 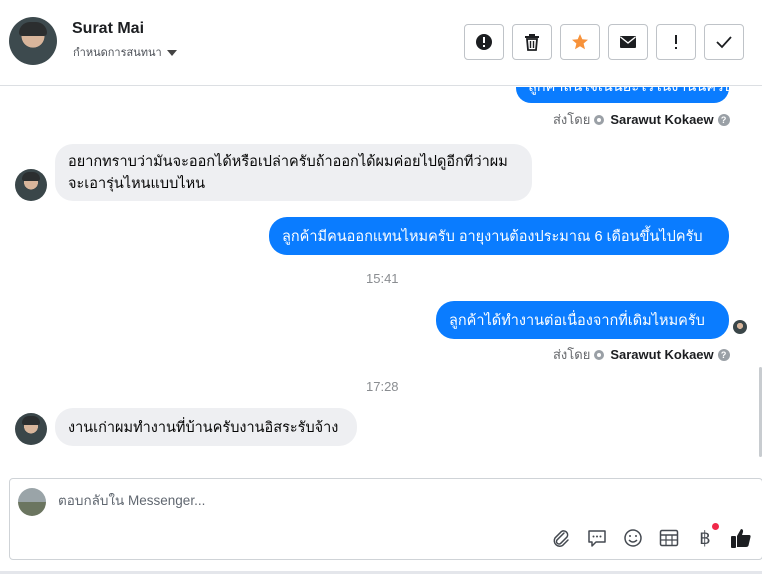 I want to click on attach-button, so click(x=561, y=538).